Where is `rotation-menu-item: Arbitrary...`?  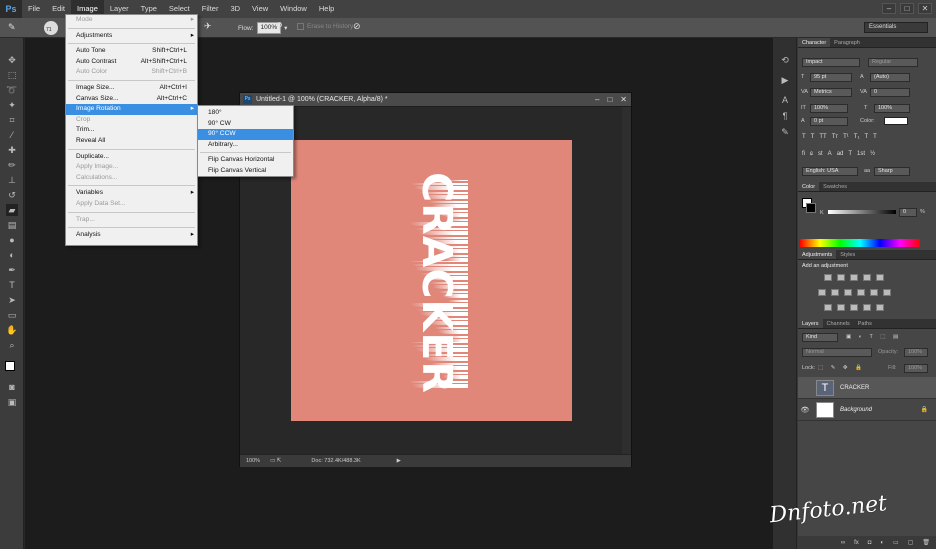 rotation-menu-item: Arbitrary... is located at coordinates (245, 145).